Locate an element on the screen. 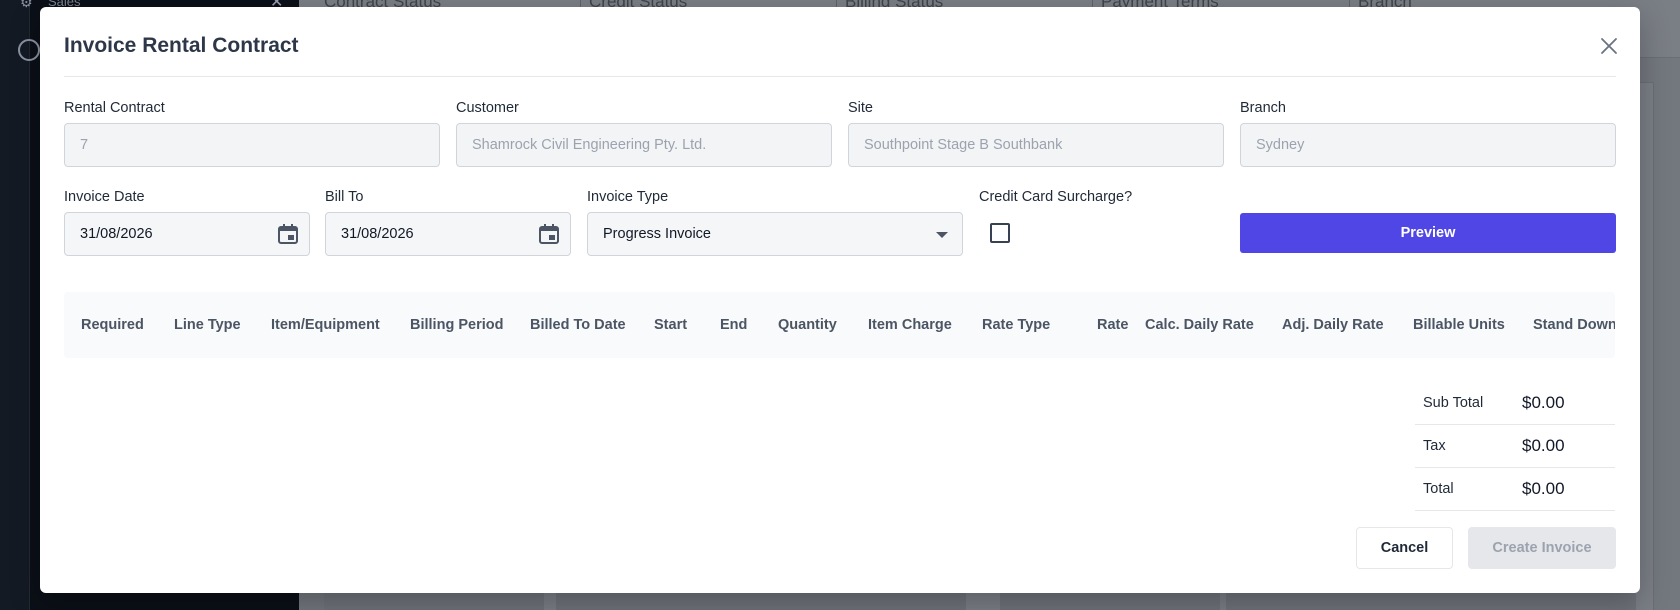  invoice-date-input: 31/08/2026 is located at coordinates (187, 234).